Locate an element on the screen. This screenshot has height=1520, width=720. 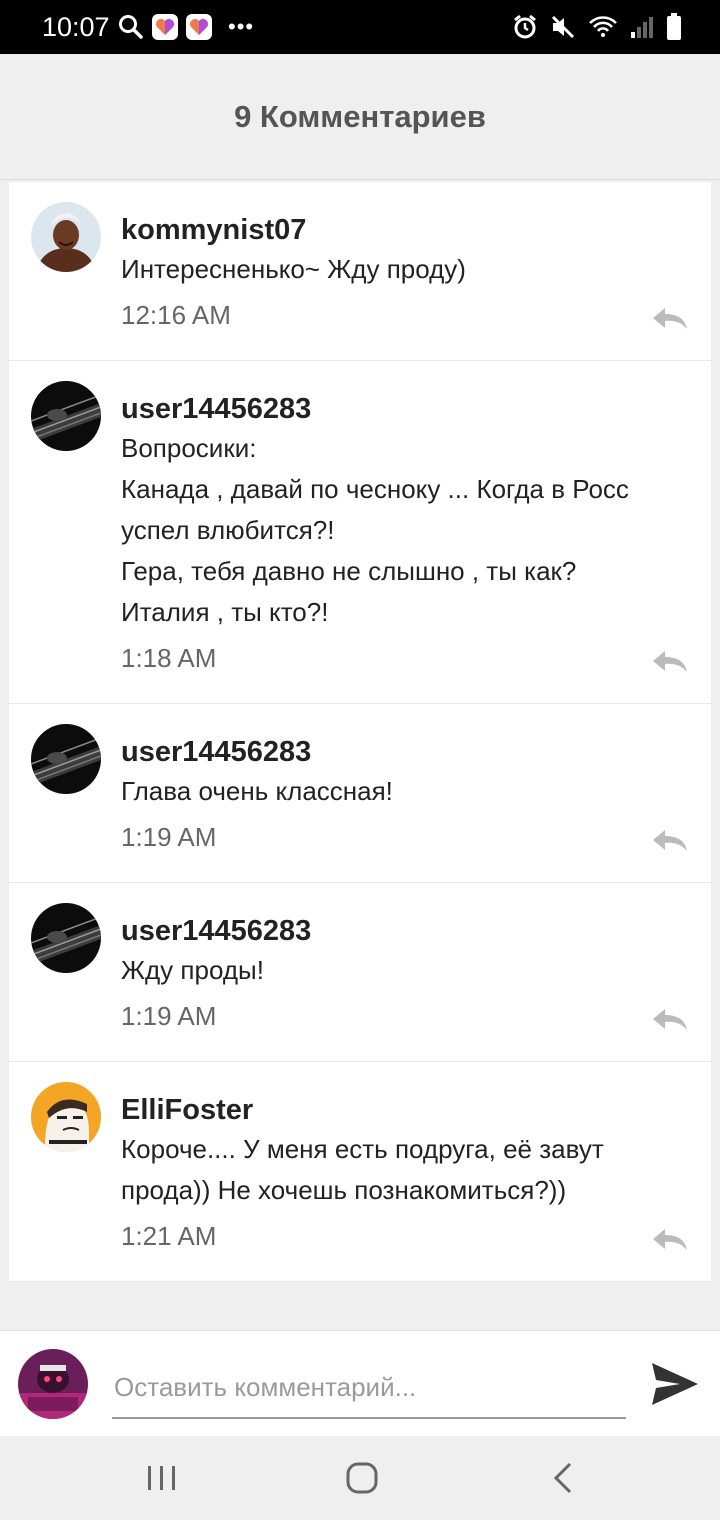
comment-text: Глава очень классная! is located at coordinates (257, 791).